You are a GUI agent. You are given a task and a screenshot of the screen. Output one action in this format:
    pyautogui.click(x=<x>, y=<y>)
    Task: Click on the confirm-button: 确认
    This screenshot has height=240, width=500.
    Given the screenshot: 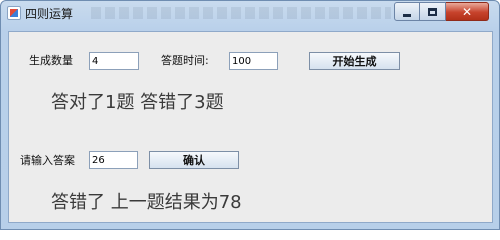 What is the action you would take?
    pyautogui.click(x=194, y=160)
    